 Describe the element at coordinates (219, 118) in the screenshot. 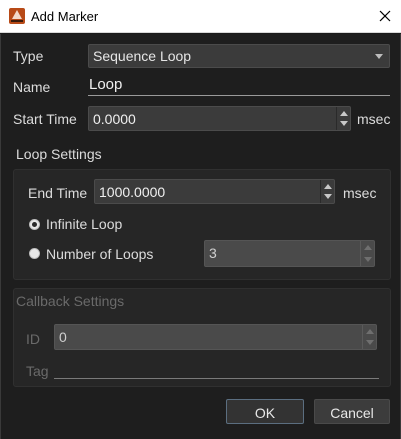

I see `start-time-spinbox: 0.0000` at that location.